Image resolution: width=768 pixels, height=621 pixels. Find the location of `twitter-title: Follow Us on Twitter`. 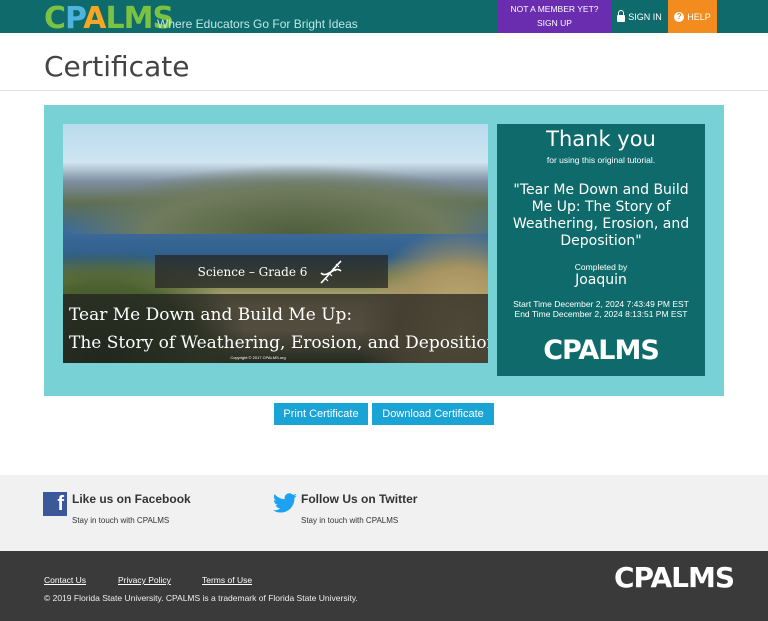

twitter-title: Follow Us on Twitter is located at coordinates (359, 499).